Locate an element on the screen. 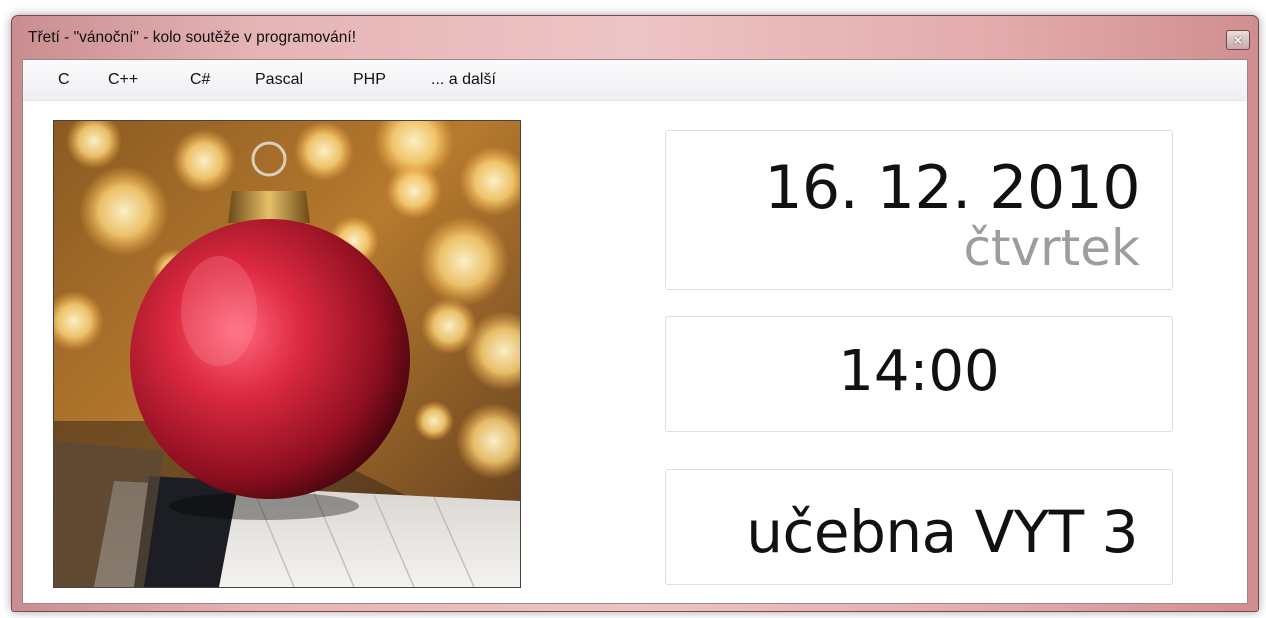  event-time: 14:00 is located at coordinates (919, 371).